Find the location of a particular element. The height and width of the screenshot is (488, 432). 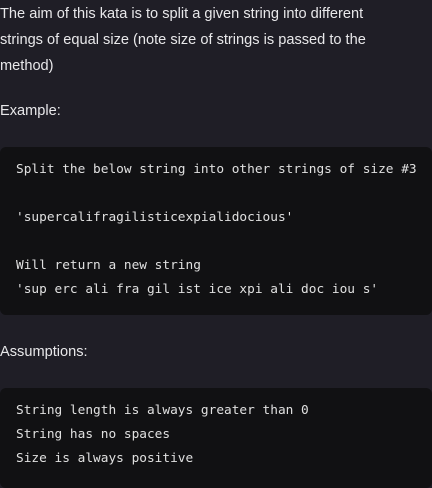

code-line: 'supercalifragilisticexpialidocious' is located at coordinates (155, 217).